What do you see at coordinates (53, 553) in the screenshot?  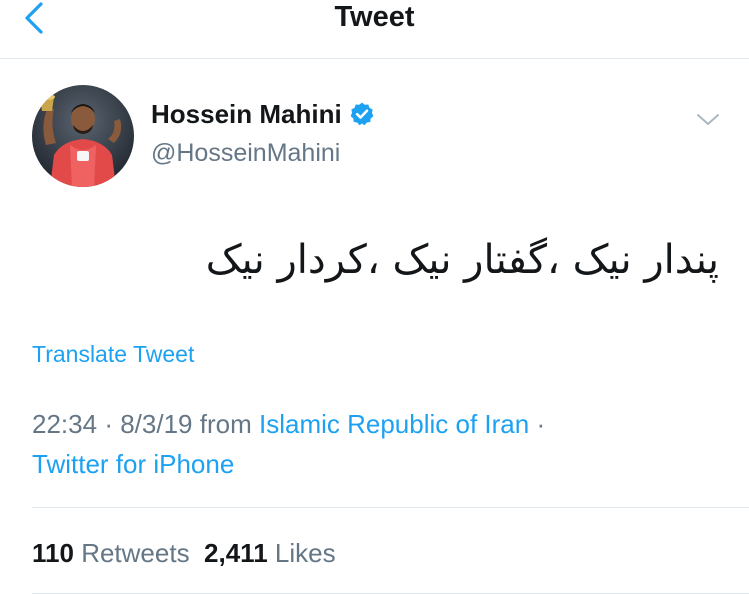 I see `retweets-count: 110` at bounding box center [53, 553].